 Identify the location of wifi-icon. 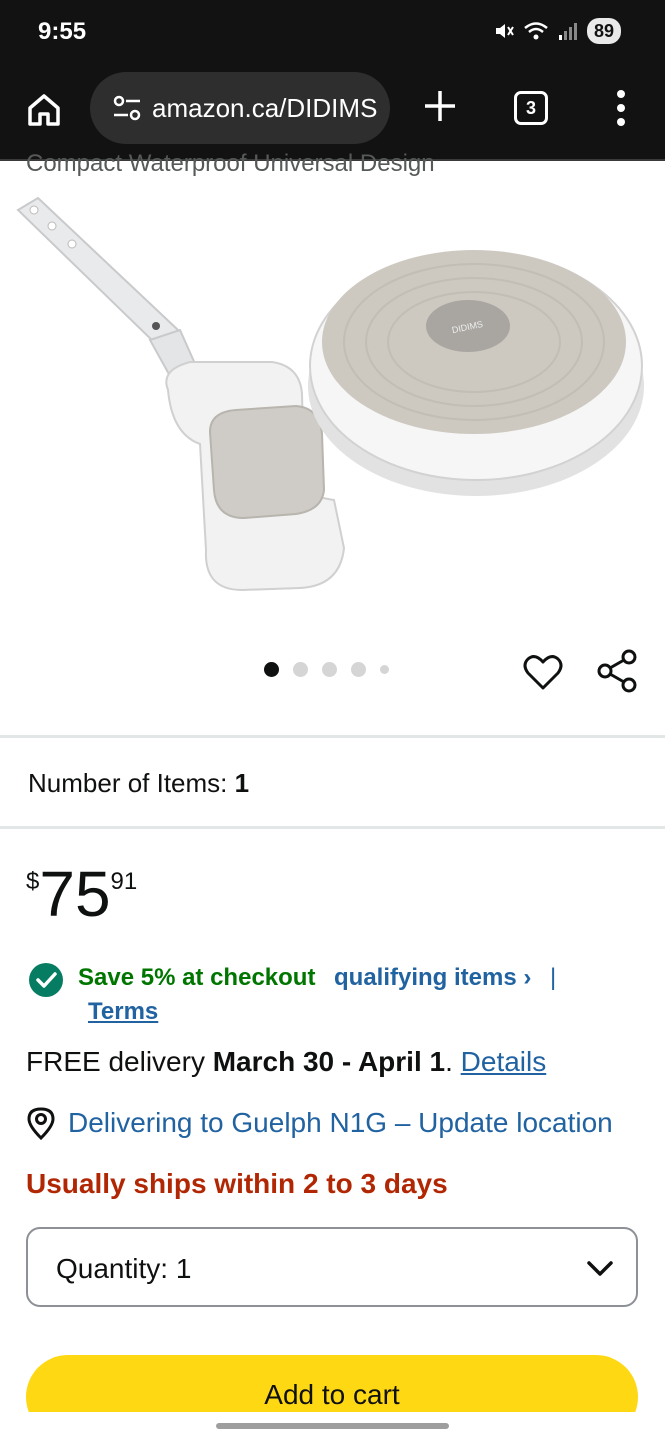
(536, 31).